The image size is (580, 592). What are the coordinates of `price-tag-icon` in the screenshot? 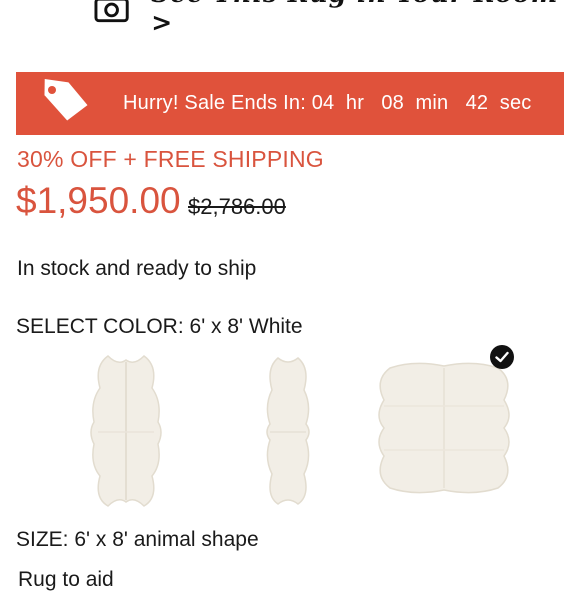 It's located at (65, 100).